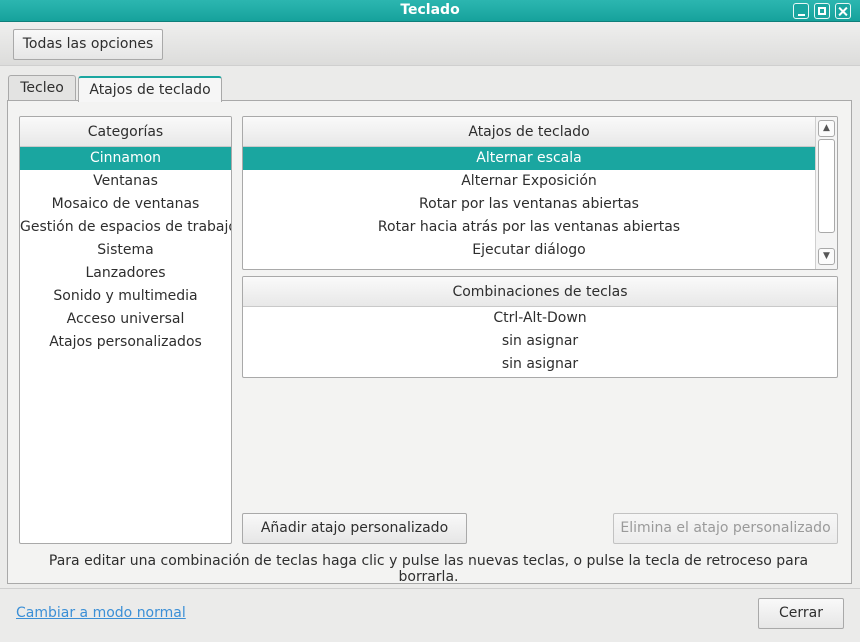  I want to click on category-item-sound-media: Sonido y multimedia, so click(125, 296).